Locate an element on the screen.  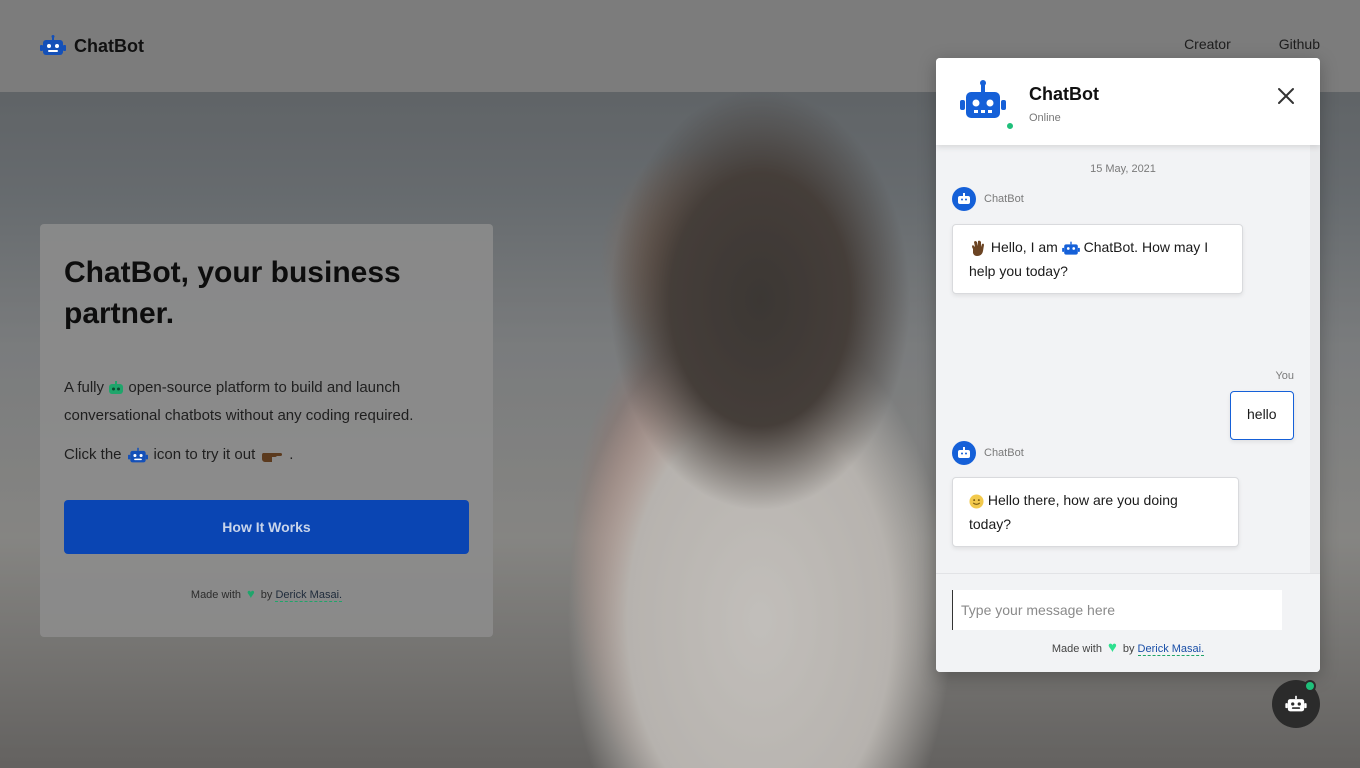
launcher-online-indicator is located at coordinates (1310, 686).